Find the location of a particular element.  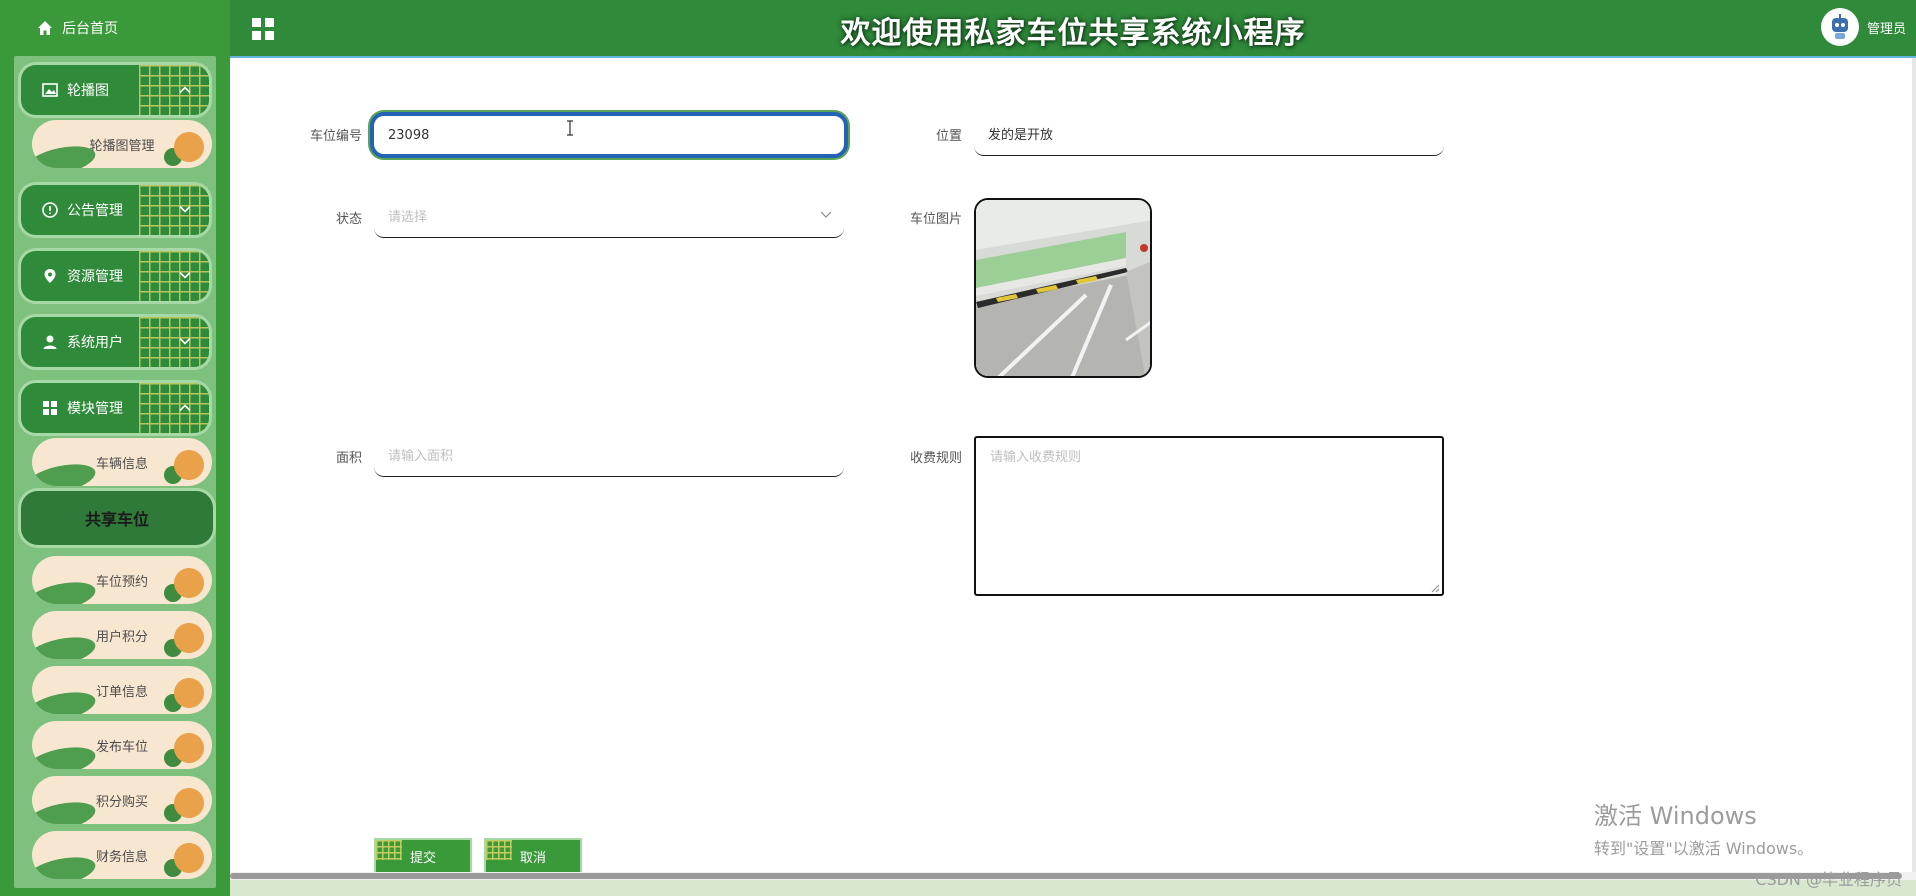

sidebar-group-label: 资源管理 is located at coordinates (95, 277).